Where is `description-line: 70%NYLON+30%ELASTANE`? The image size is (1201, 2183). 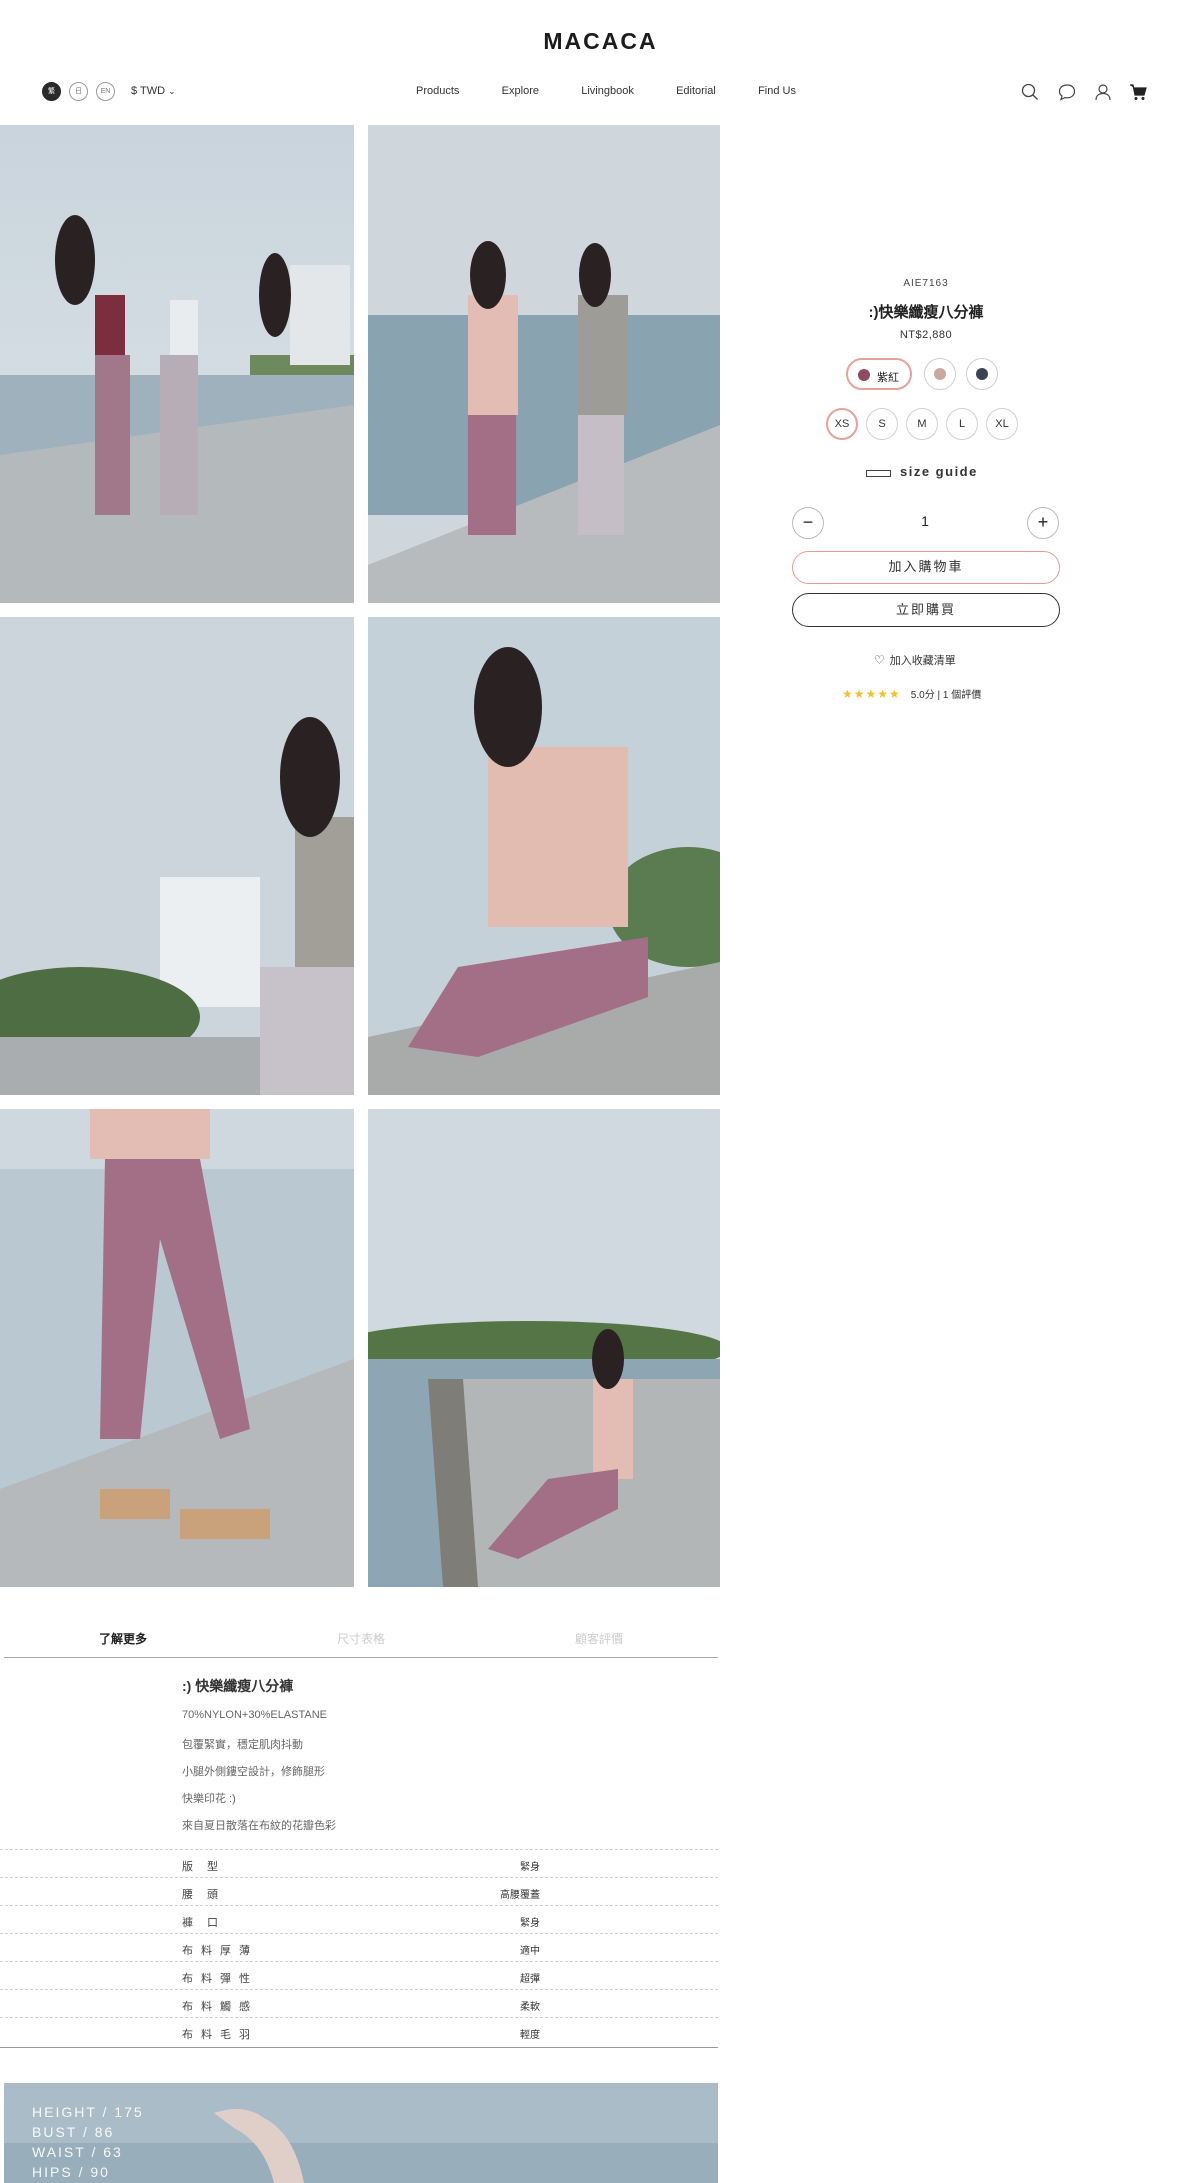 description-line: 70%NYLON+30%ELASTANE is located at coordinates (255, 1715).